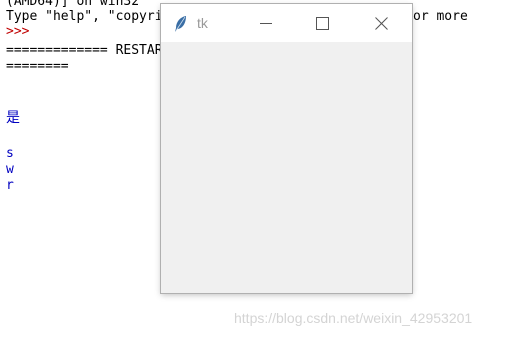 This screenshot has width=513, height=339. I want to click on minimize-icon, so click(266, 23).